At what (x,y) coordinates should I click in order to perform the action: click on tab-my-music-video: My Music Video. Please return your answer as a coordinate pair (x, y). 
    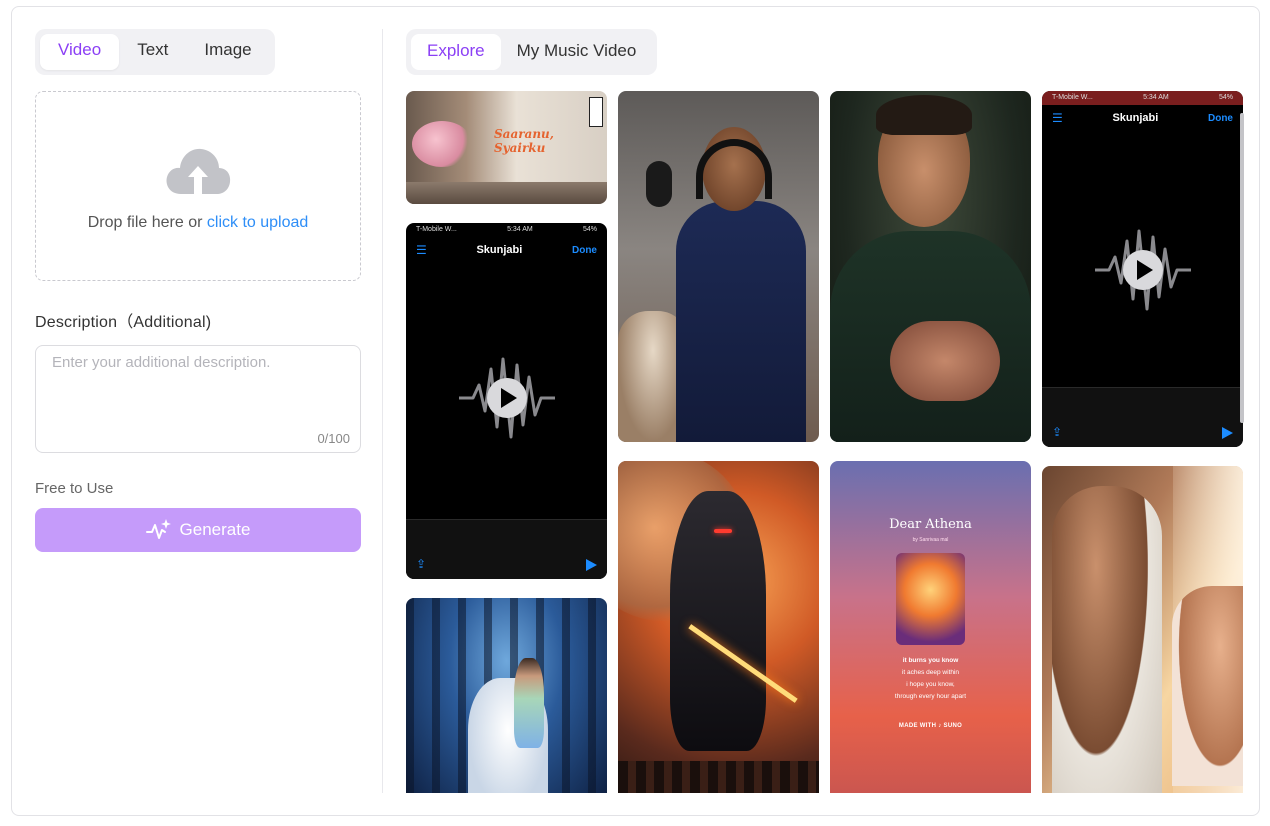
    Looking at the image, I should click on (577, 52).